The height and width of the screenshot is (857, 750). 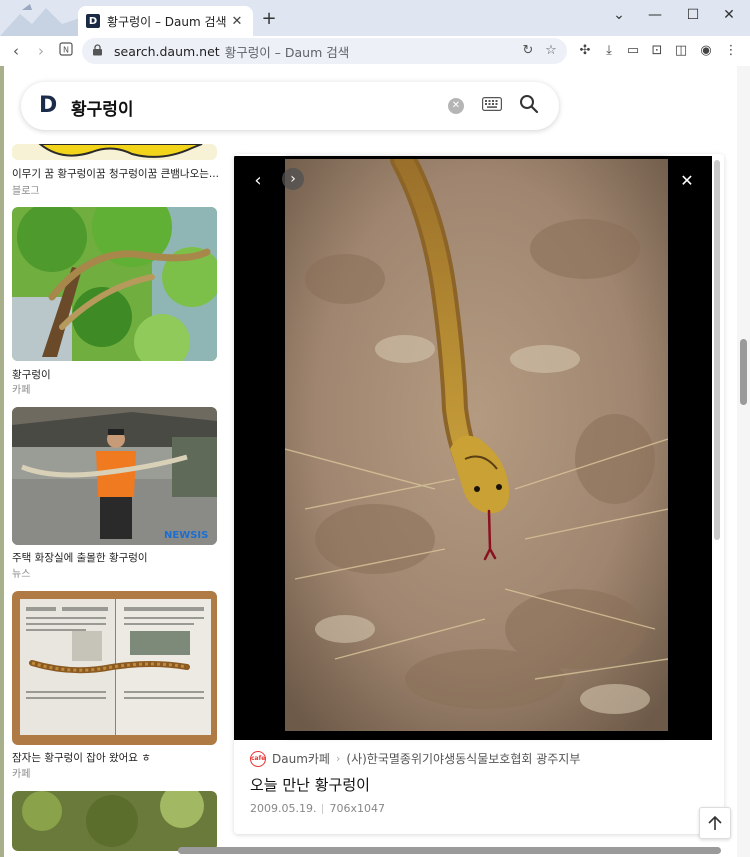 What do you see at coordinates (529, 105) in the screenshot?
I see `search-icon` at bounding box center [529, 105].